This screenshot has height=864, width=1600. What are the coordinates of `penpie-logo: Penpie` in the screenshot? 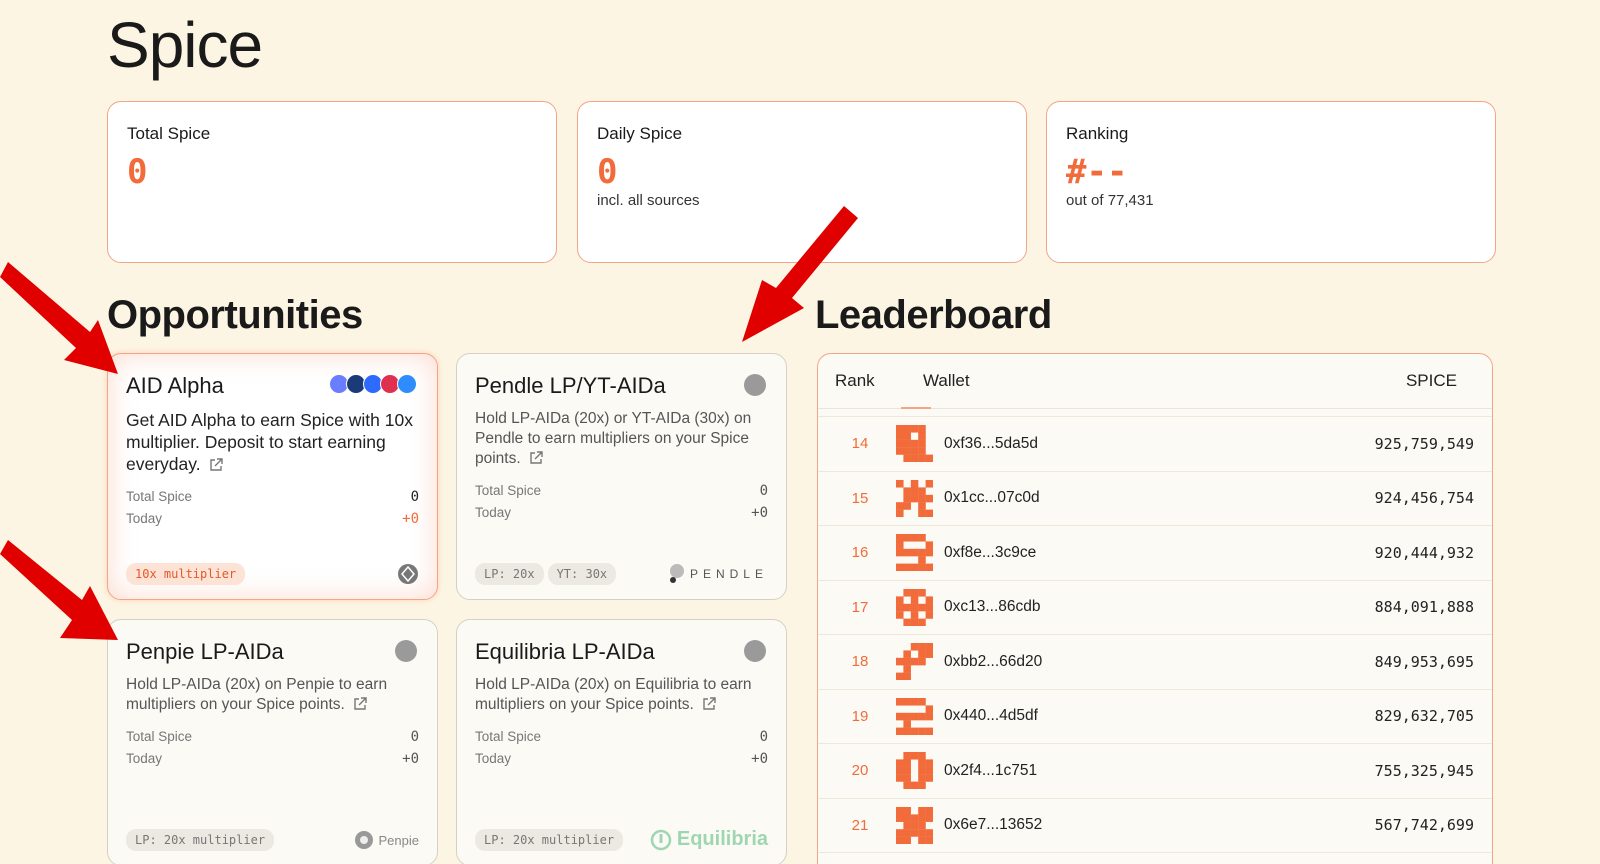 It's located at (386, 840).